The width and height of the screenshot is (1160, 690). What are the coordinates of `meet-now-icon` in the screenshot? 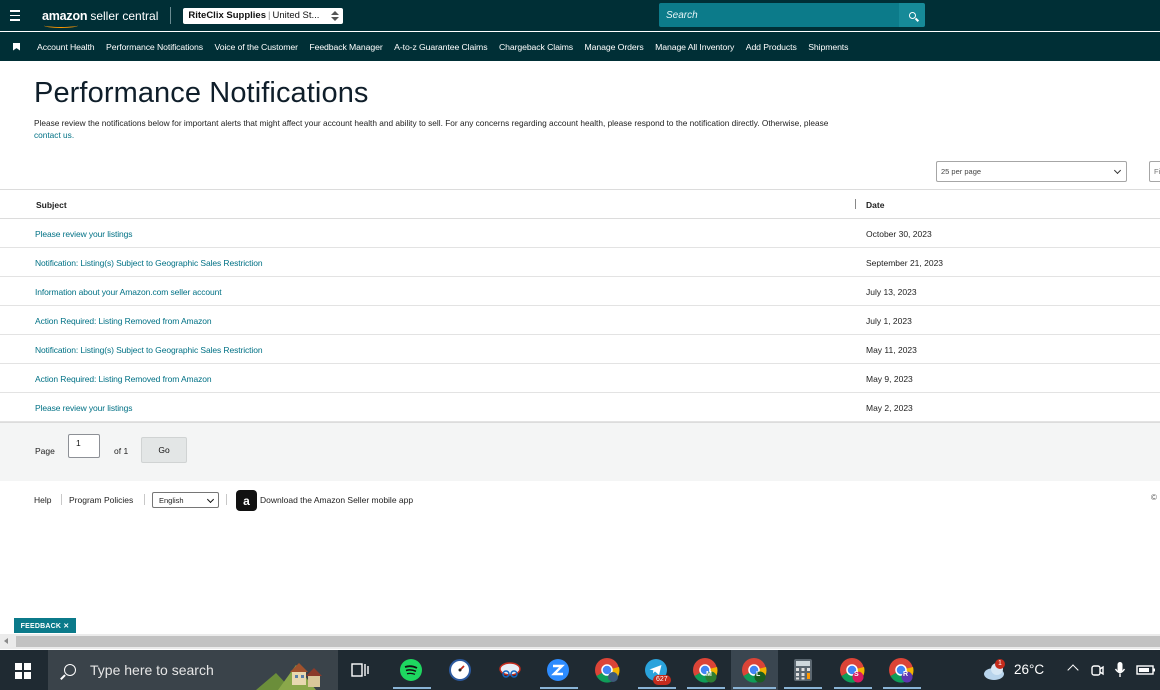 It's located at (1097, 670).